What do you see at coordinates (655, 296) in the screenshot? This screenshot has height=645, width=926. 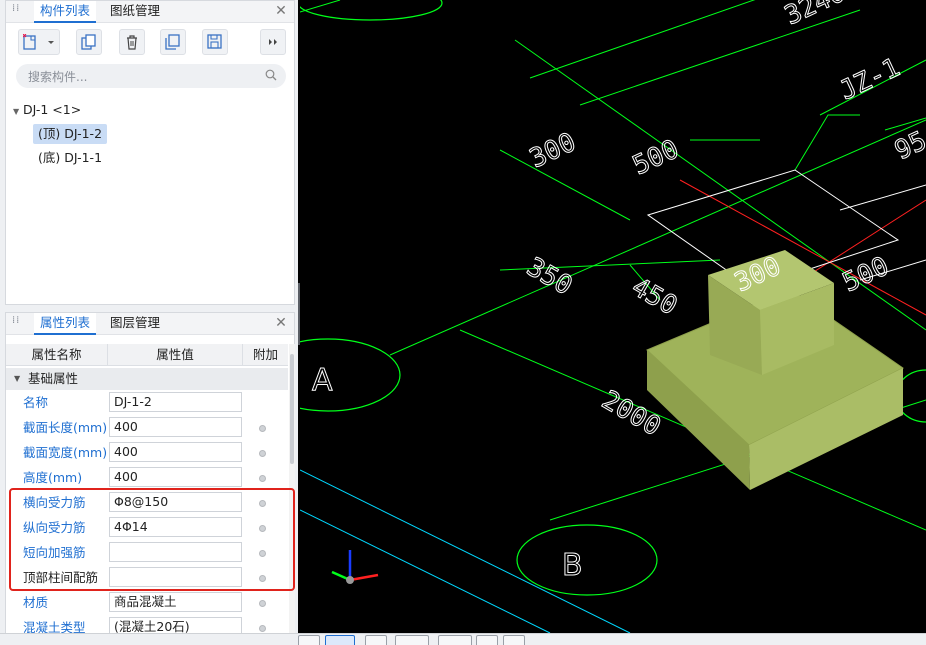 I see `dim-label: 450` at bounding box center [655, 296].